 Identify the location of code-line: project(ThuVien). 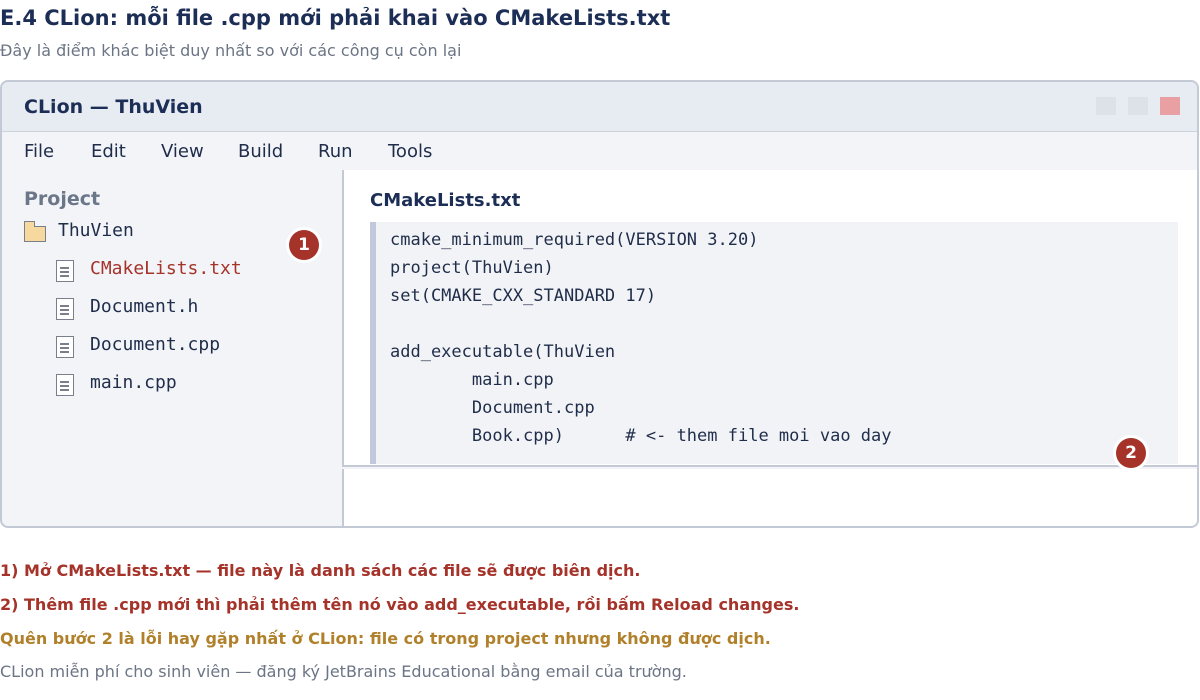
(472, 268).